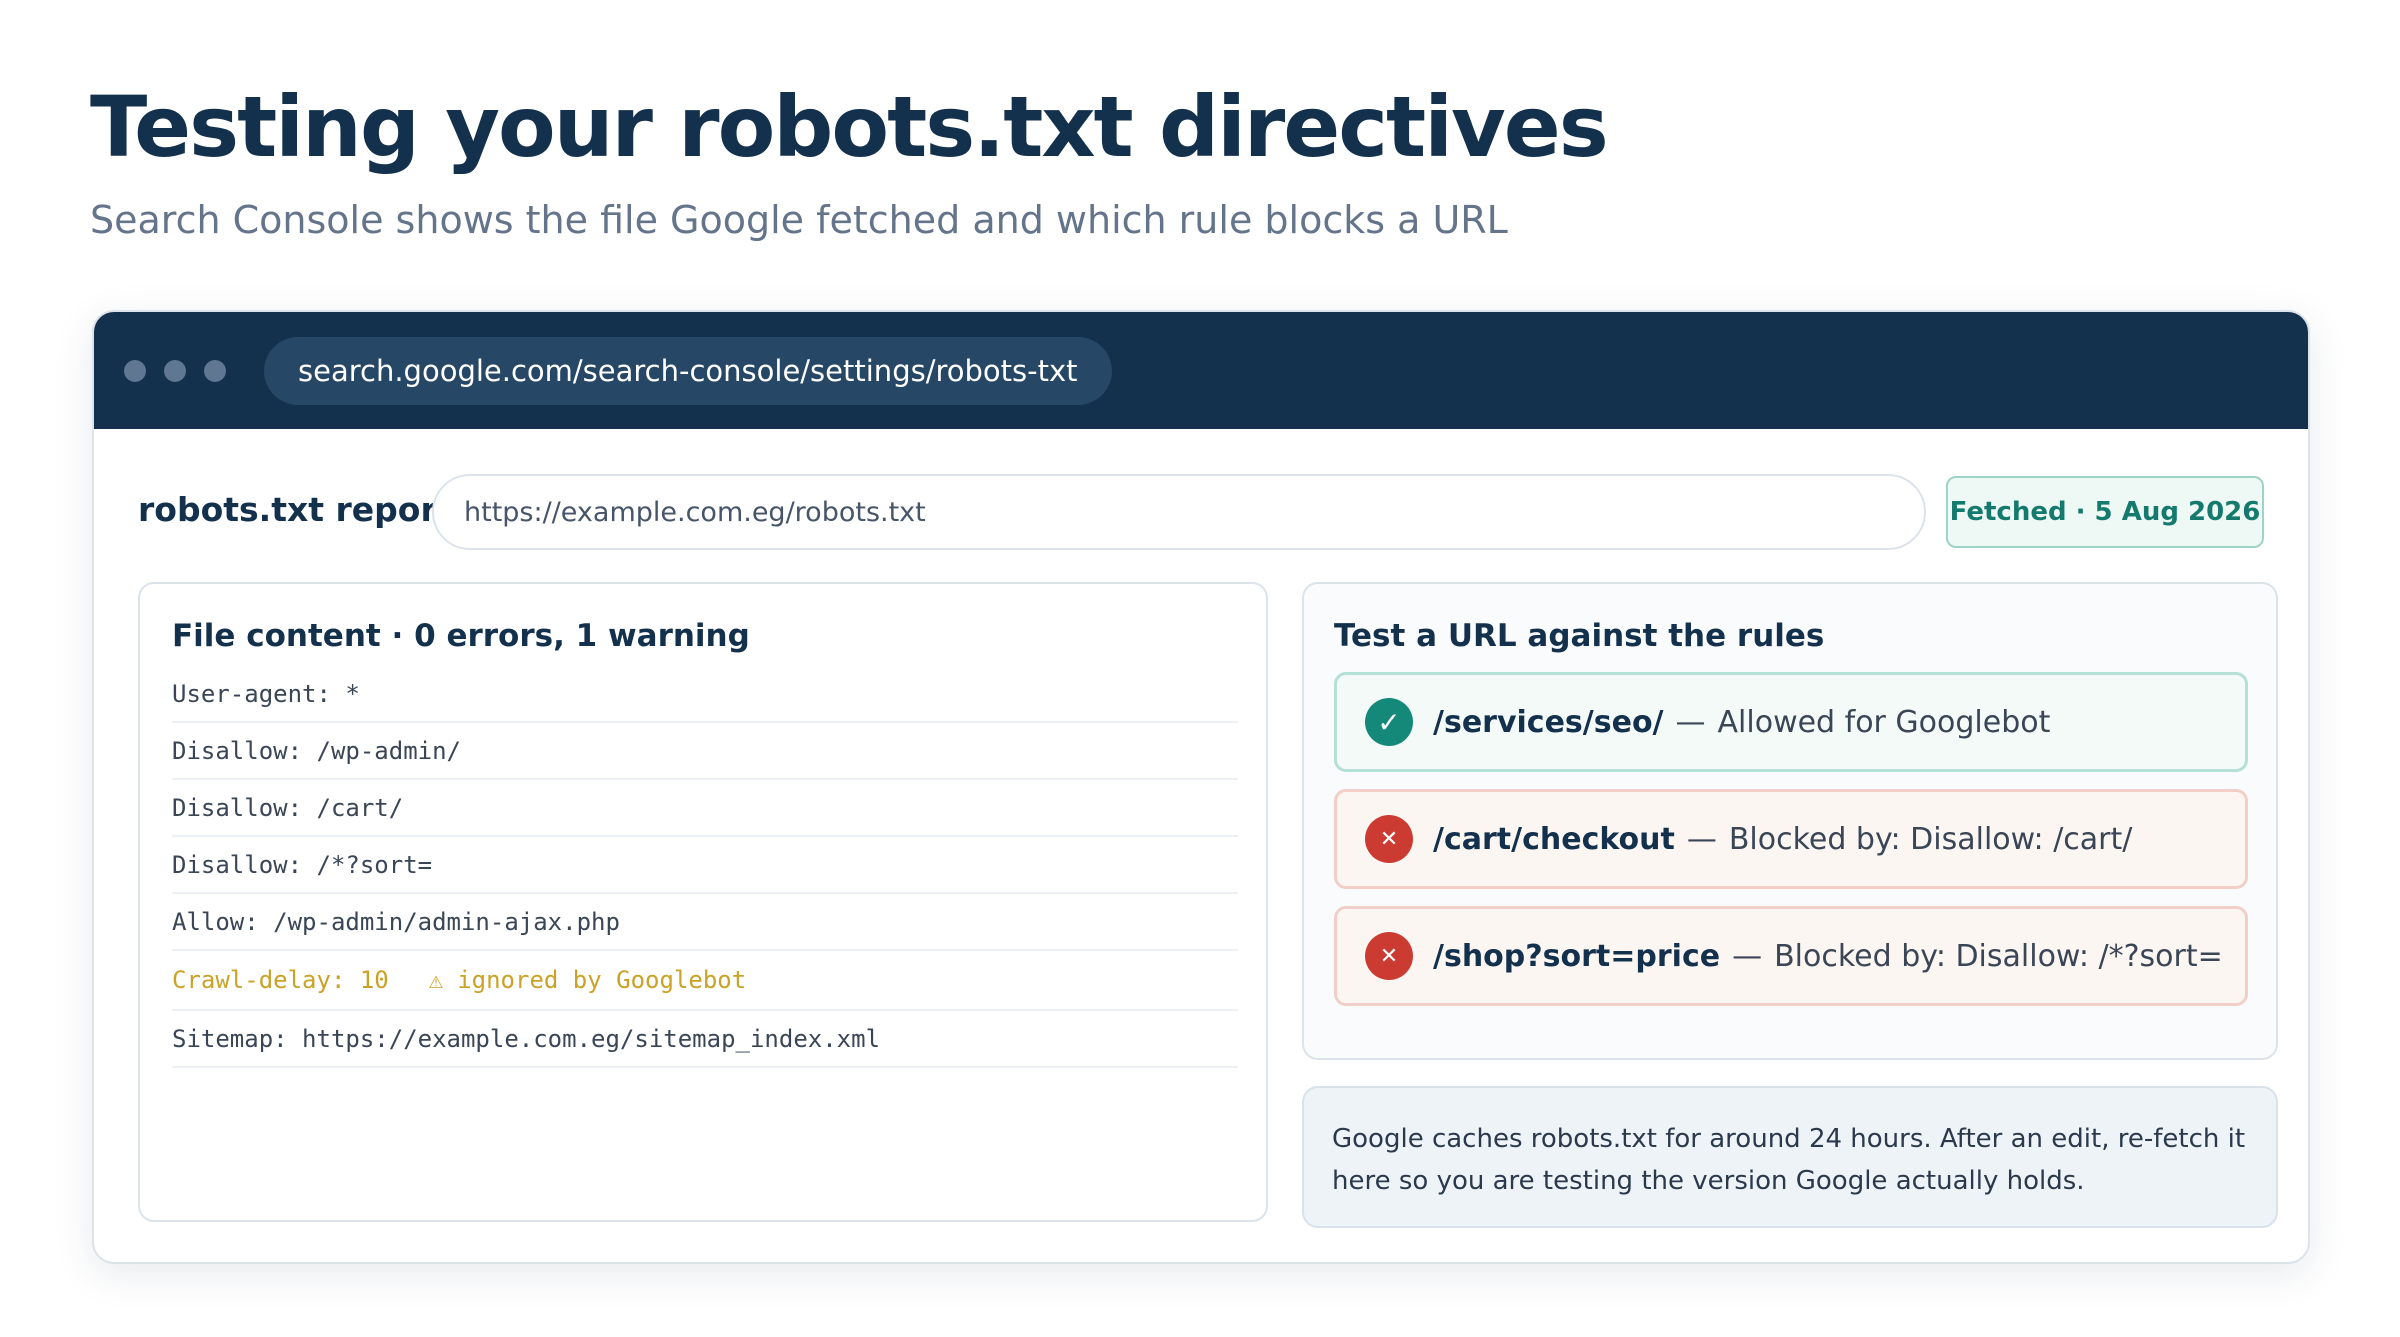 Image resolution: width=2400 pixels, height=1337 pixels. Describe the element at coordinates (1884, 722) in the screenshot. I see `test-result-text: Allowed for Googlebot` at that location.